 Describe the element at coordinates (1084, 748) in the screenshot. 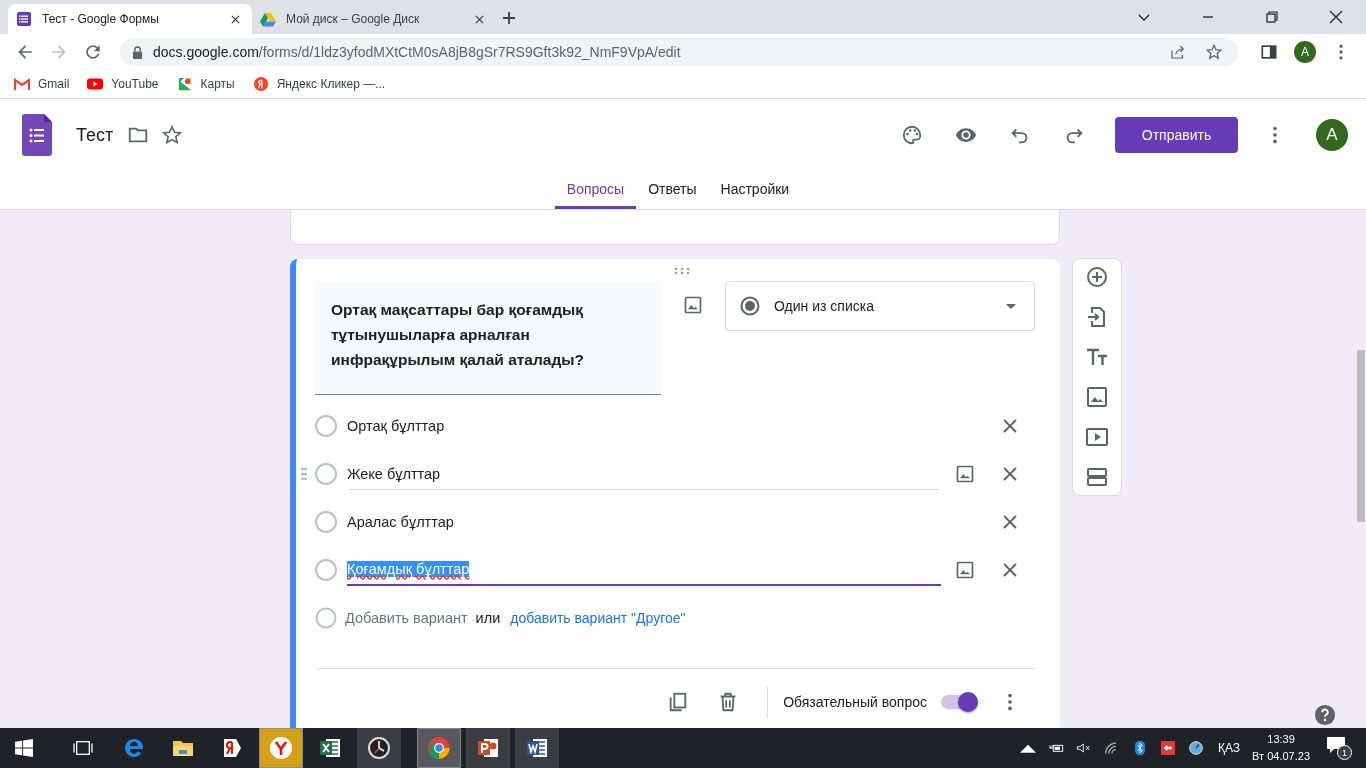

I see `speaker-muted-icon` at that location.